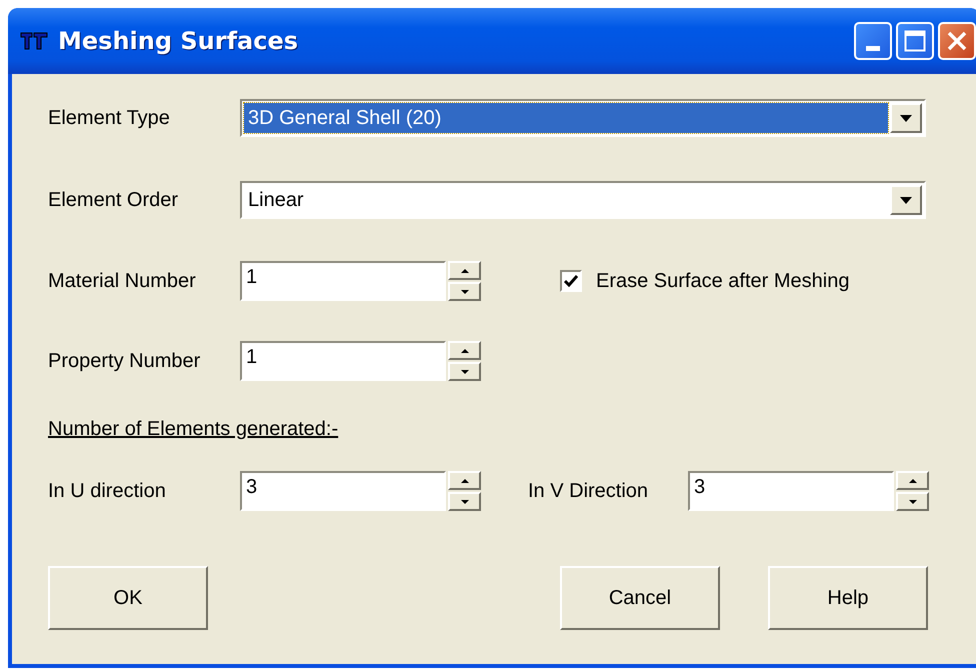 The width and height of the screenshot is (976, 671). Describe the element at coordinates (589, 491) in the screenshot. I see `field-label: In V Direction` at that location.